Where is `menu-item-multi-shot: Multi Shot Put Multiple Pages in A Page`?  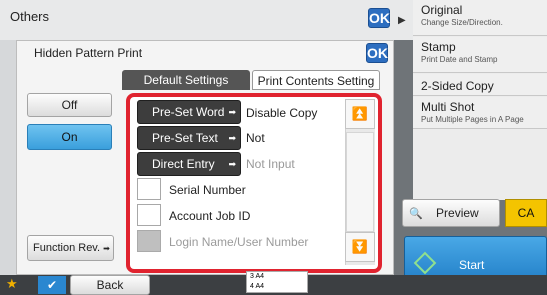 menu-item-multi-shot: Multi Shot Put Multiple Pages in A Page is located at coordinates (480, 113).